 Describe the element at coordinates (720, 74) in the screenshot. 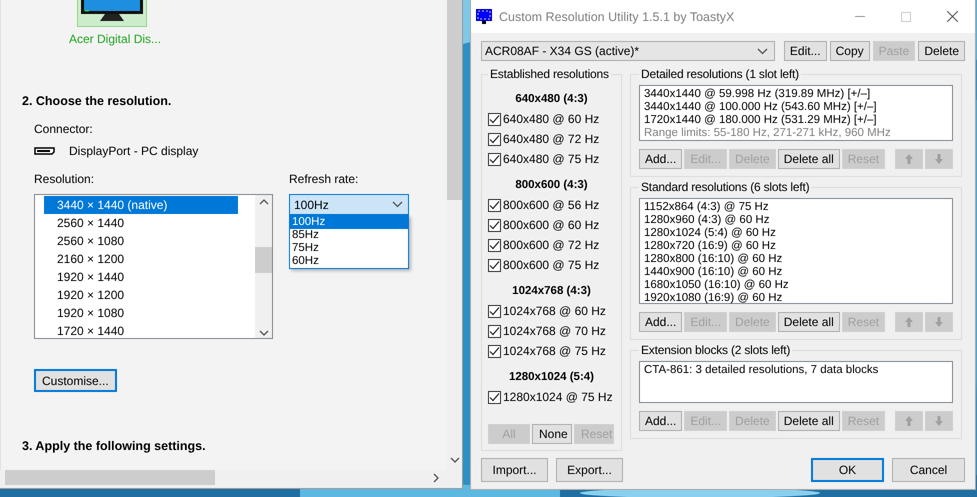

I see `group-title: Detailed resolutions (1 slot left)` at that location.